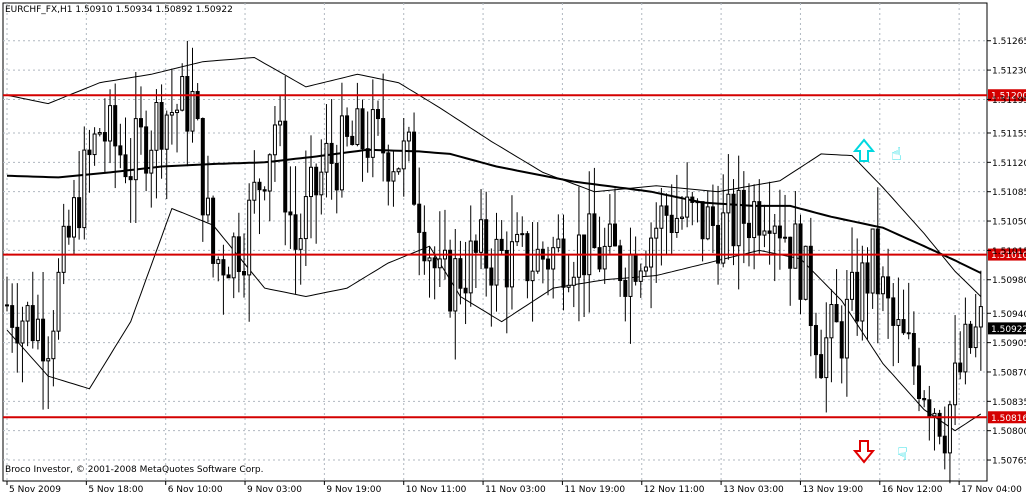 The height and width of the screenshot is (495, 1026). I want to click on x-tick-label: 9 Nov 19:00, so click(353, 490).